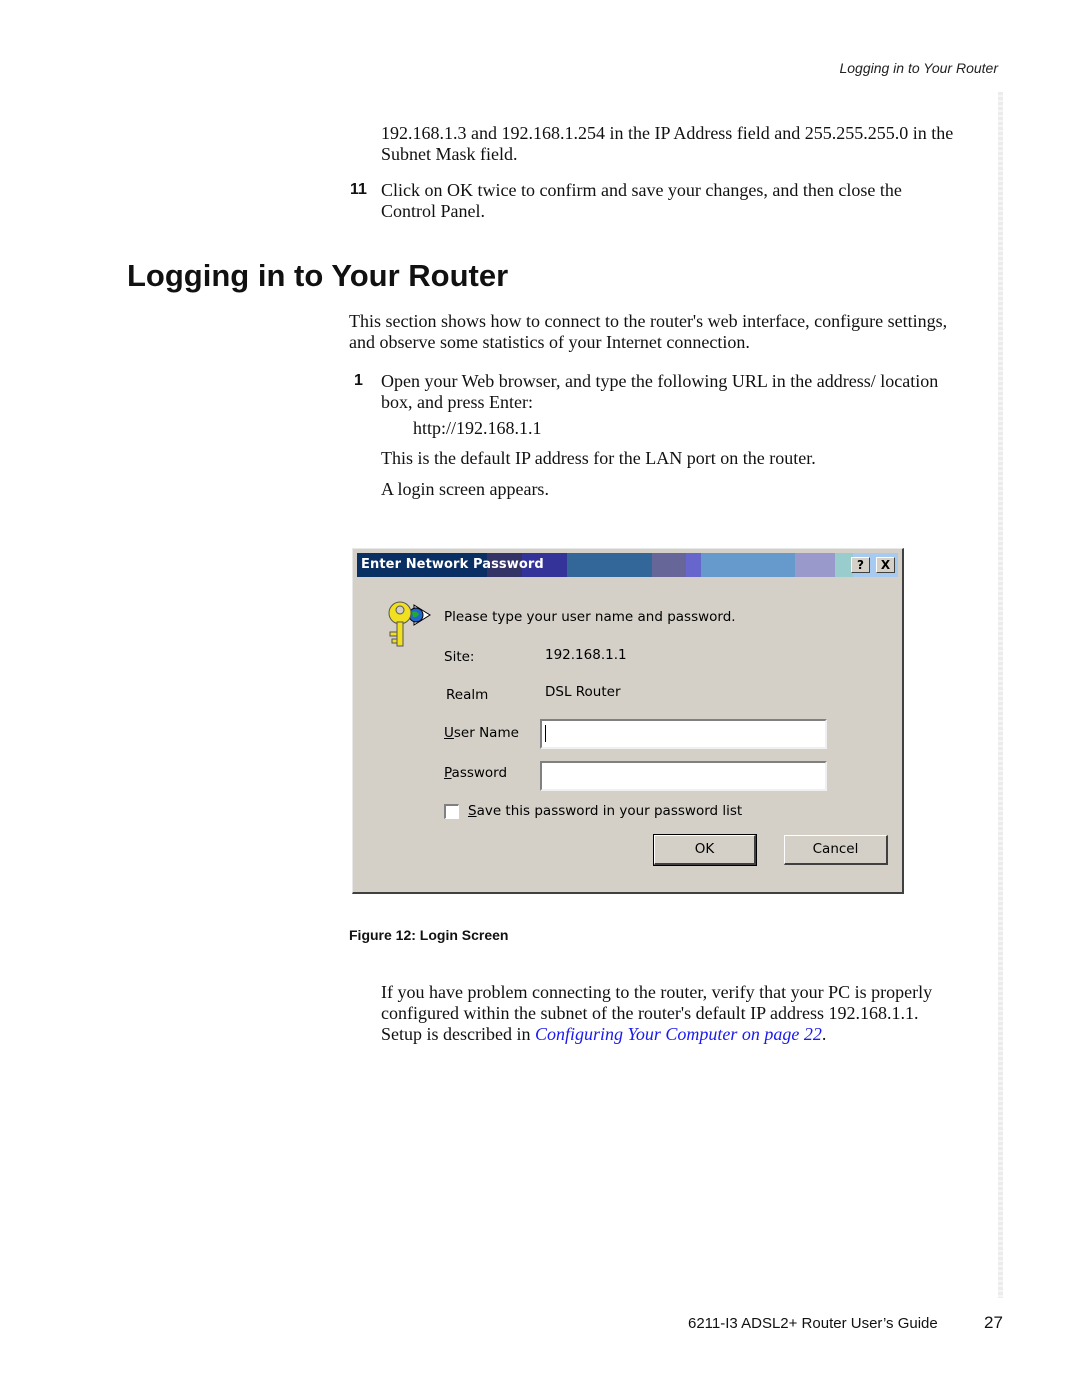 Image resolution: width=1080 pixels, height=1397 pixels. I want to click on site-value: 192.168.1.1, so click(586, 655).